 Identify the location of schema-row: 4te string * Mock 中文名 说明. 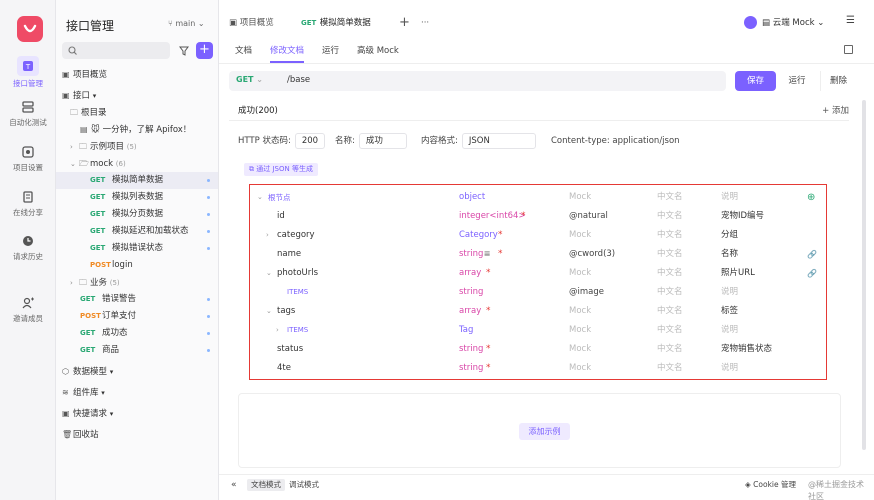
(537, 368).